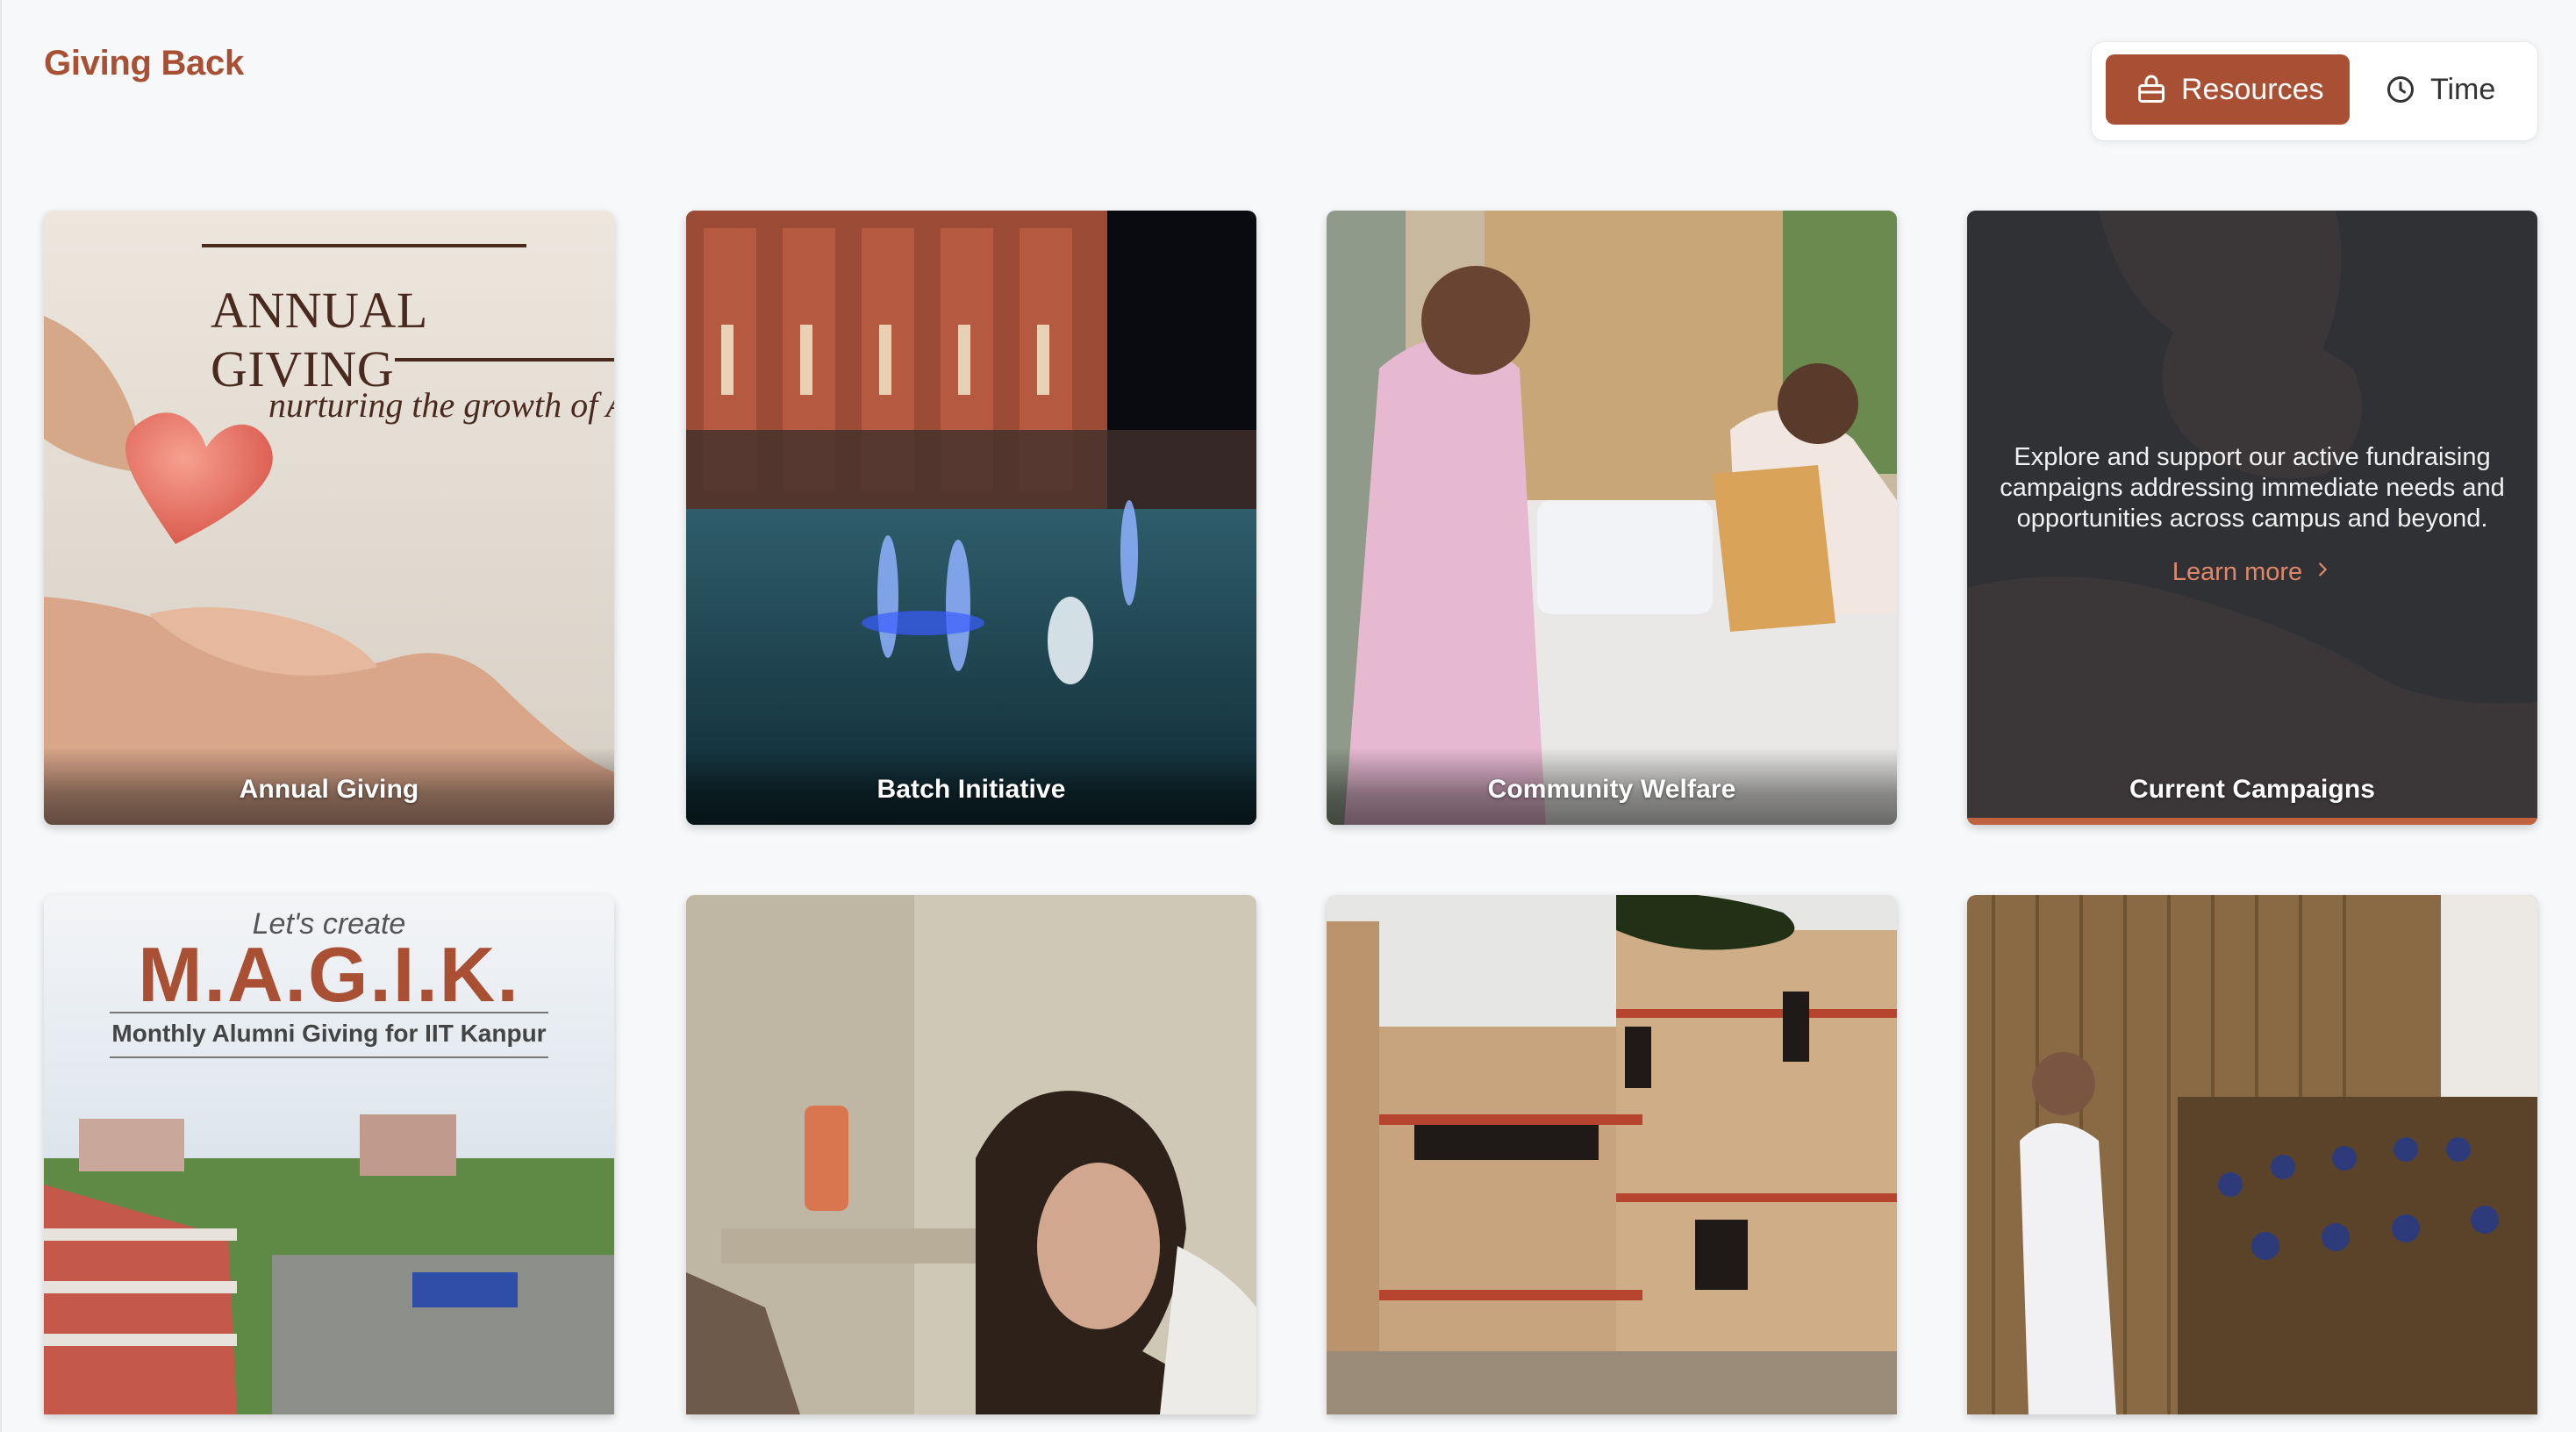  I want to click on view-toggle: Resources Time, so click(2314, 91).